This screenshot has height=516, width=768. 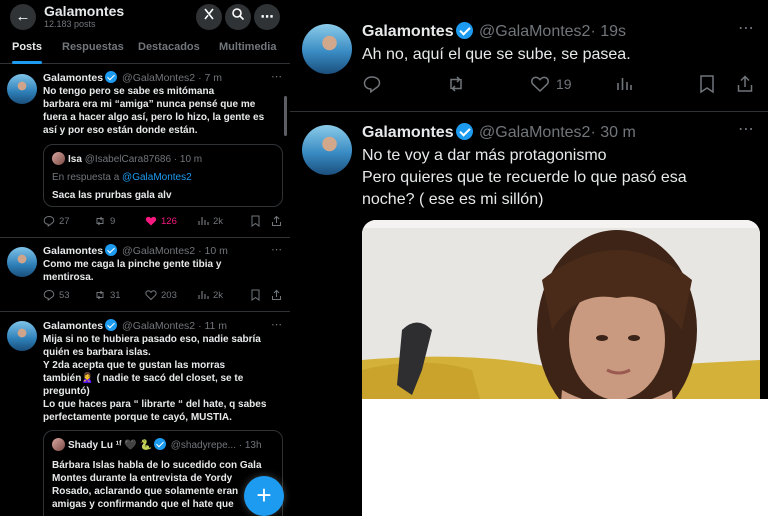 I want to click on quoted-avatar, so click(x=58, y=158).